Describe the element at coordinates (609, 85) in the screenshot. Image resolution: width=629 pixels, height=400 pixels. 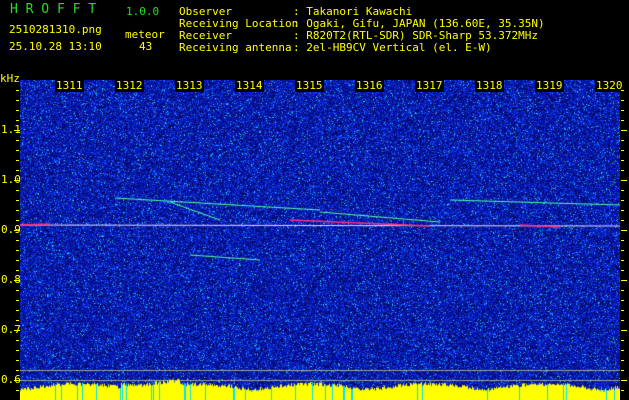
I see `x-tick-label: 1320` at that location.